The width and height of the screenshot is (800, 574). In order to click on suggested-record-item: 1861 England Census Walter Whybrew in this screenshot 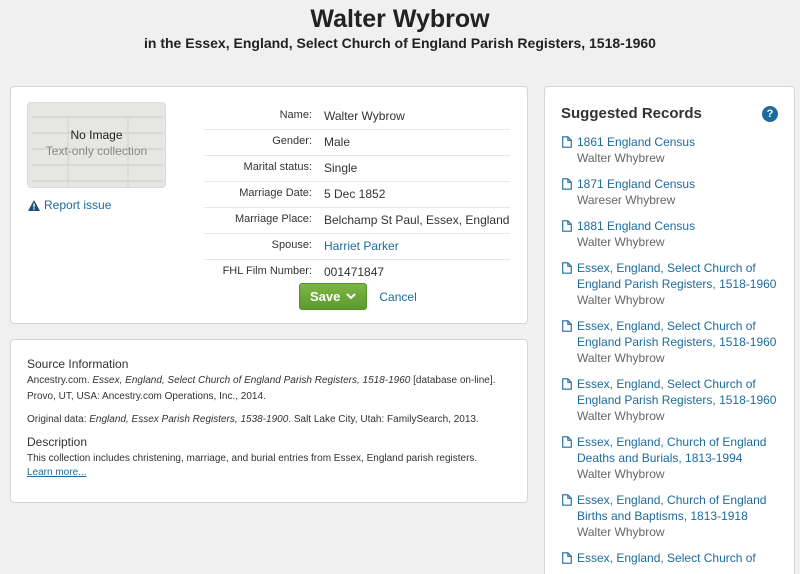, I will do `click(669, 150)`.